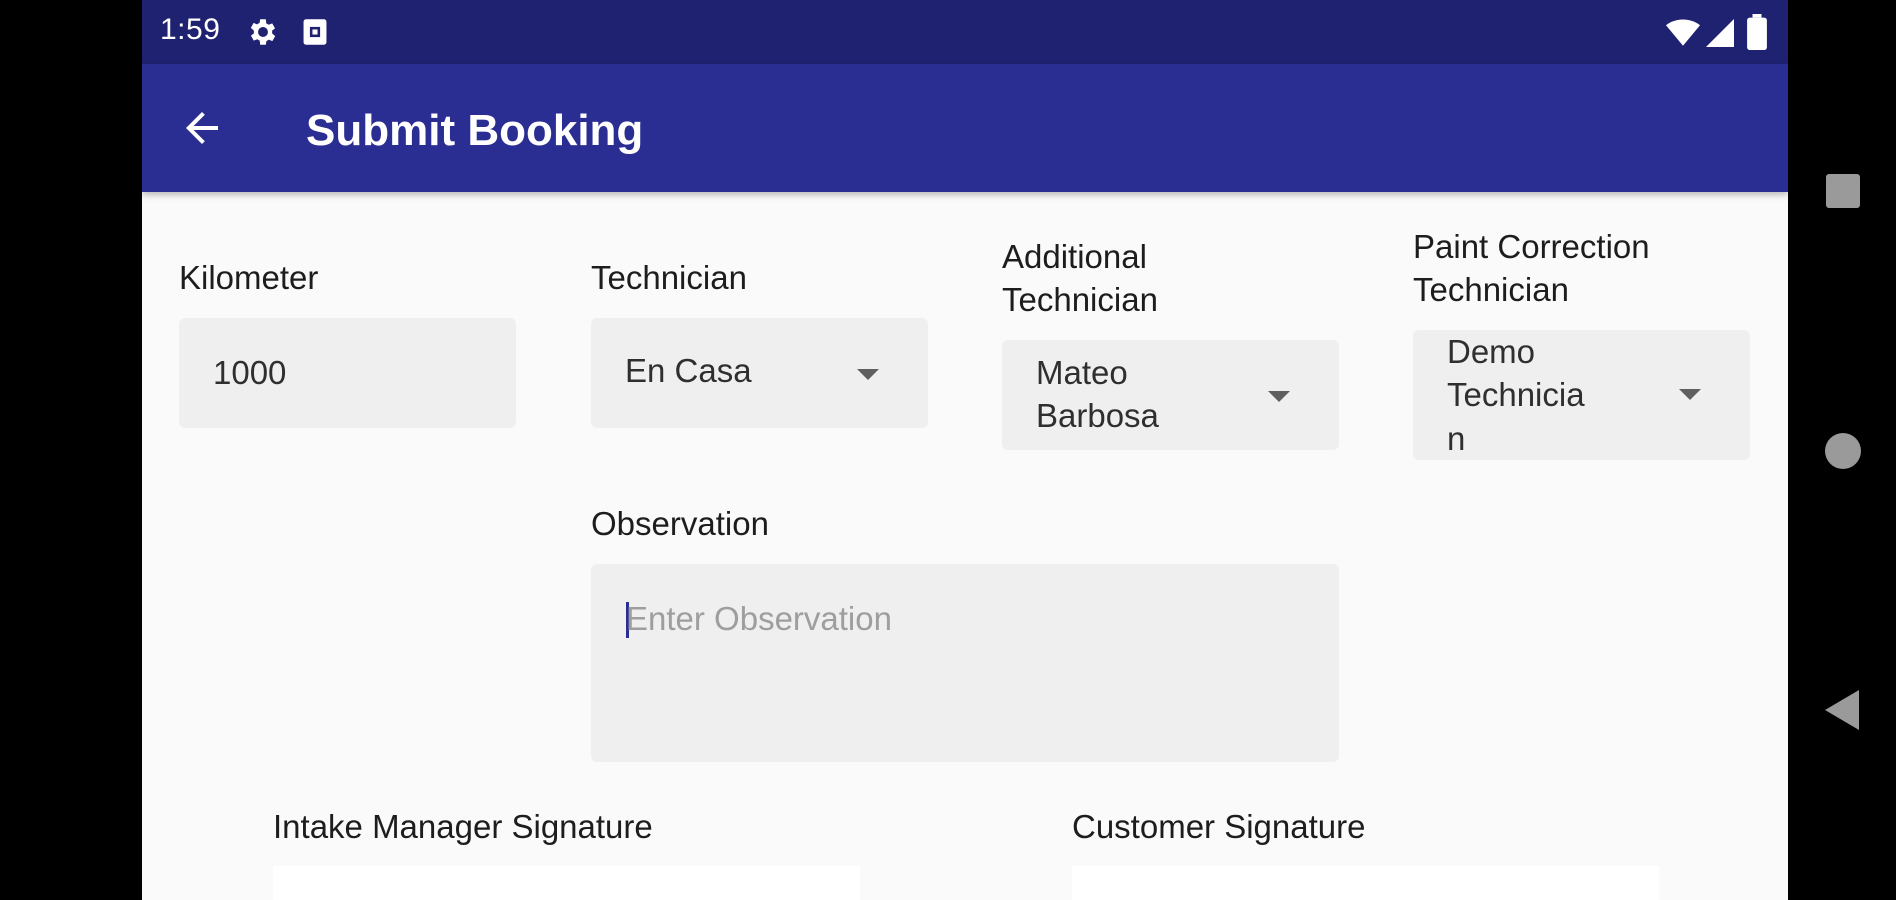 The height and width of the screenshot is (900, 1896). Describe the element at coordinates (1683, 32) in the screenshot. I see `wifi-icon` at that location.